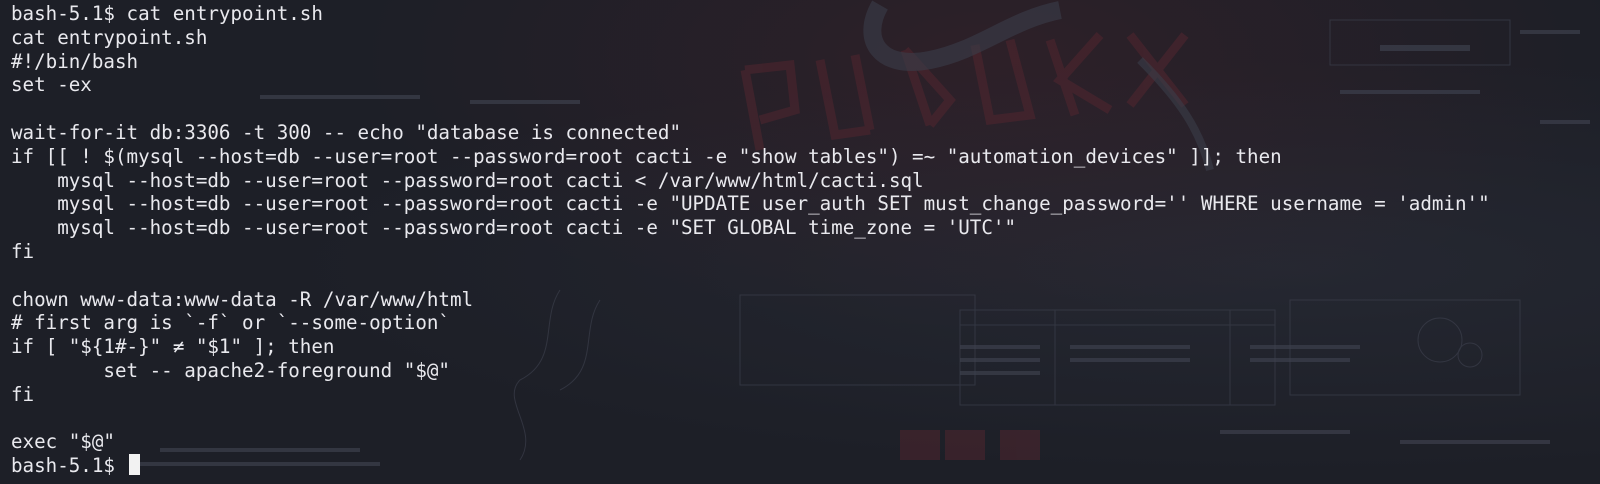  What do you see at coordinates (230, 323) in the screenshot?
I see `terminal-line: # first arg is `-f` or `--some-option`` at bounding box center [230, 323].